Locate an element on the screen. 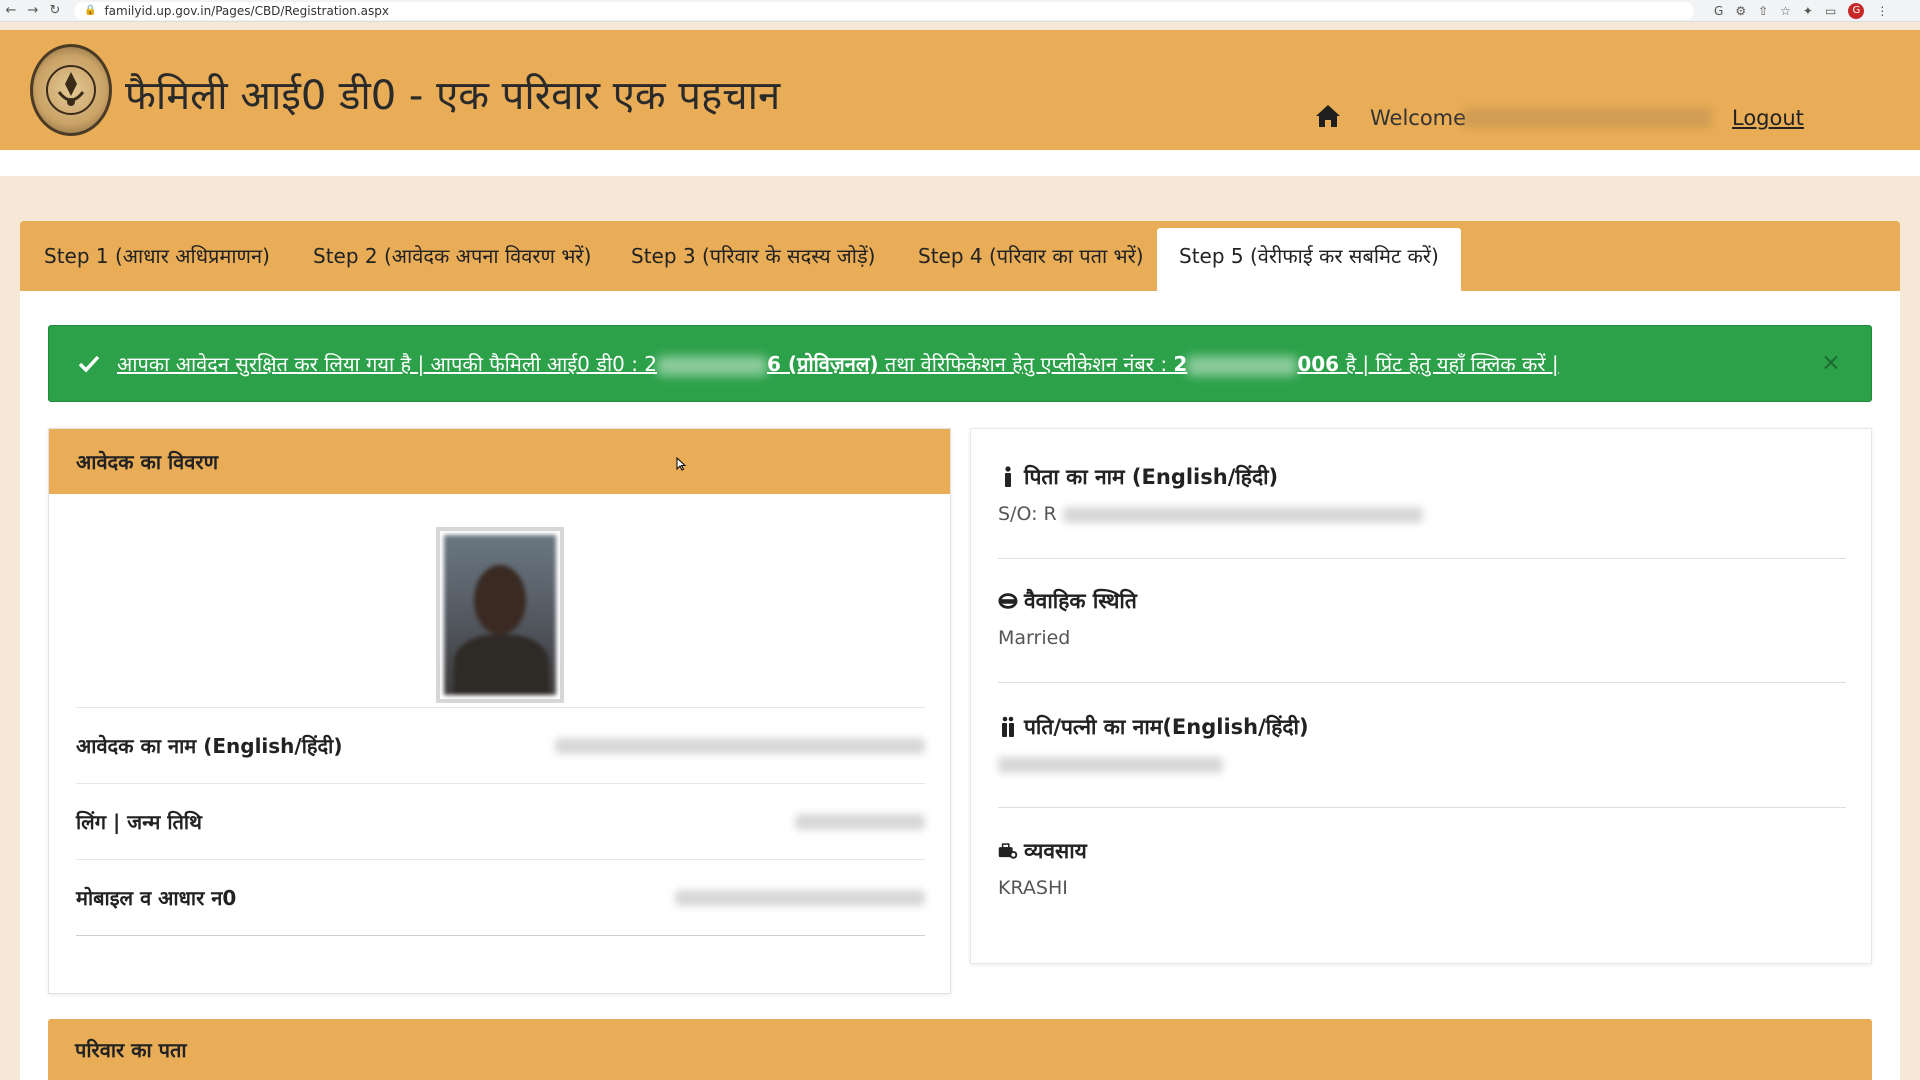  row-divider is located at coordinates (500, 935).